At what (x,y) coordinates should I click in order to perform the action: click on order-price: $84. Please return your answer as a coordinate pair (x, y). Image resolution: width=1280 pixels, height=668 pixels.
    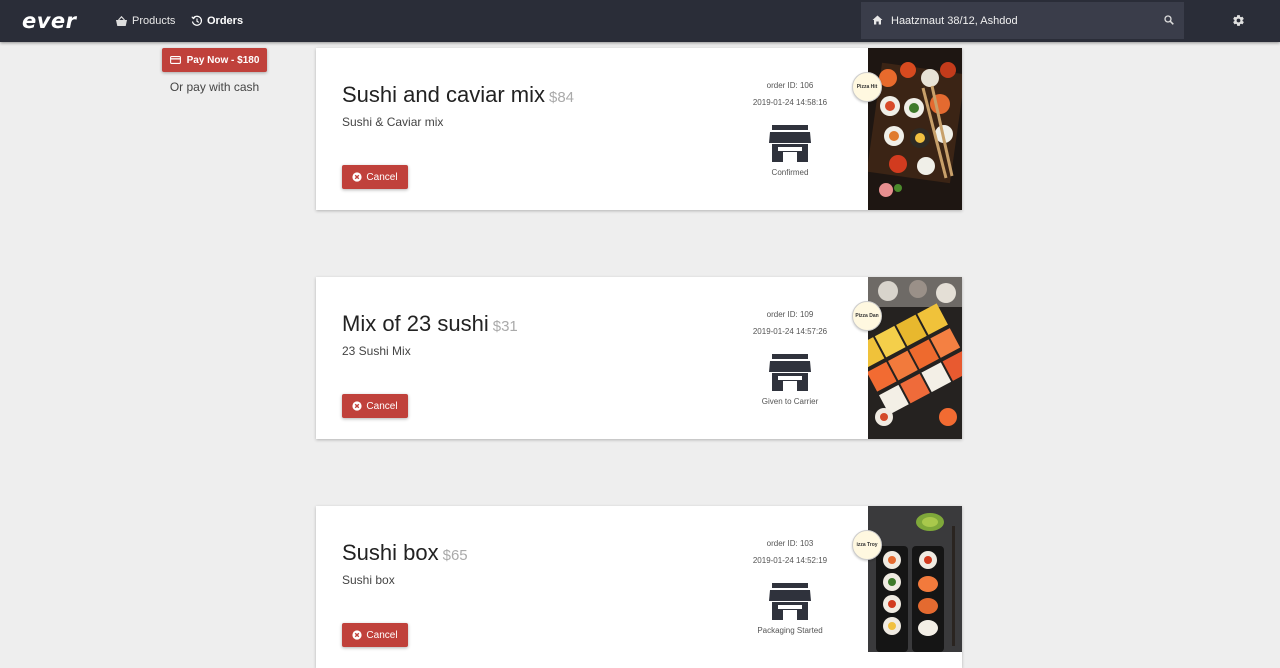
    Looking at the image, I should click on (561, 97).